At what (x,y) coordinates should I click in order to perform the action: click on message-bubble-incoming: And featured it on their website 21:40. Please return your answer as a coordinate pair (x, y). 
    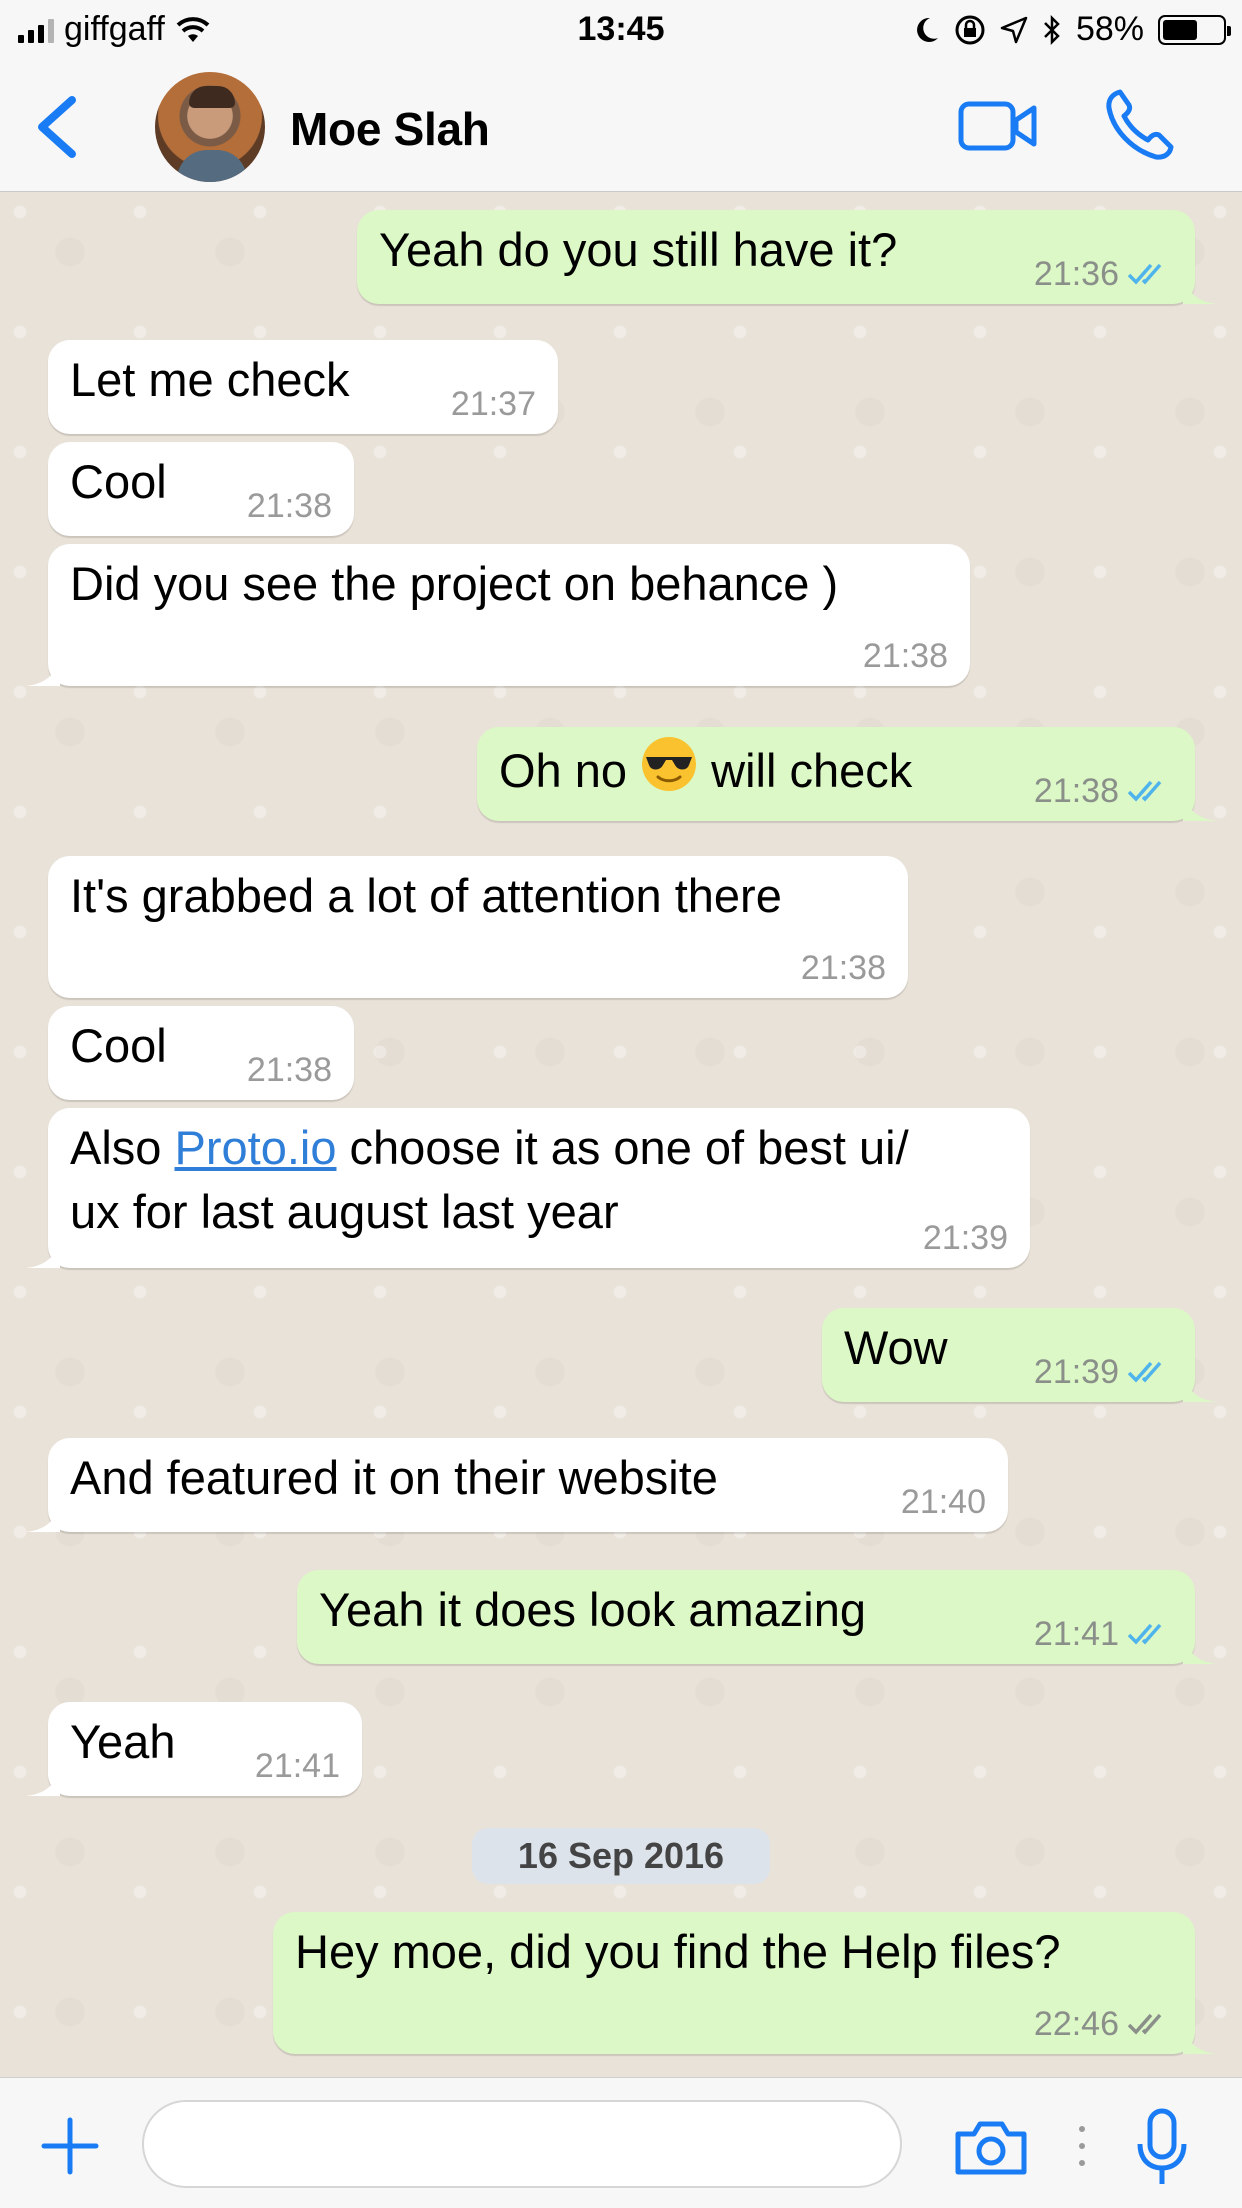
    Looking at the image, I should click on (517, 1485).